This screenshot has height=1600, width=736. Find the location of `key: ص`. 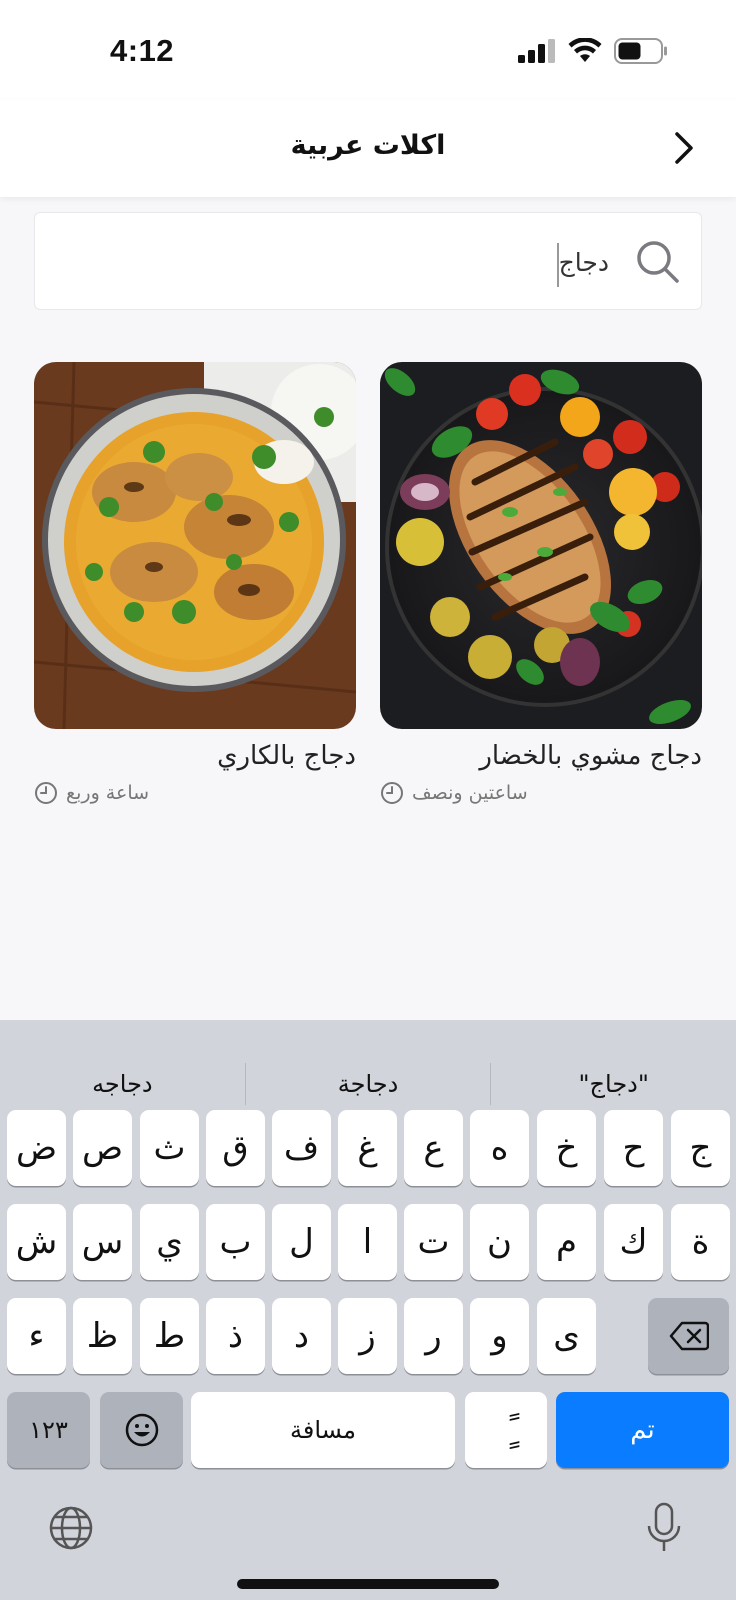

key: ص is located at coordinates (102, 1148).